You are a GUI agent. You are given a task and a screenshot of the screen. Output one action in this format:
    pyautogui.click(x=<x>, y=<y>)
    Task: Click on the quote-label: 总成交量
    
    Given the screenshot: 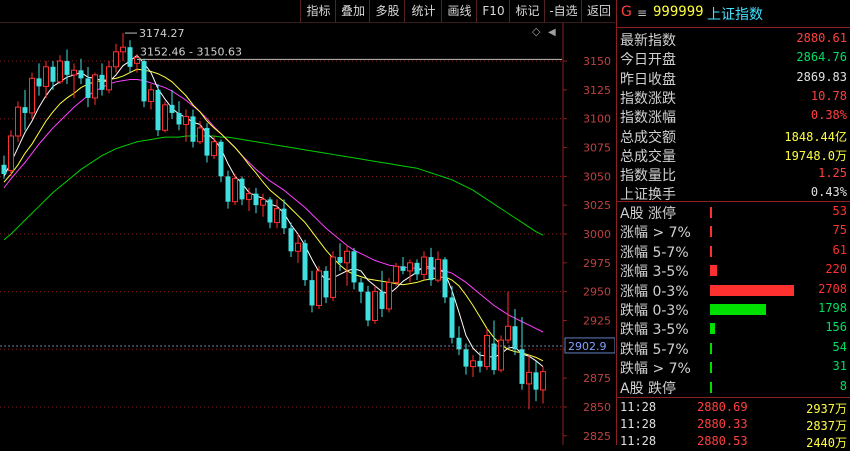 What is the action you would take?
    pyautogui.click(x=648, y=156)
    